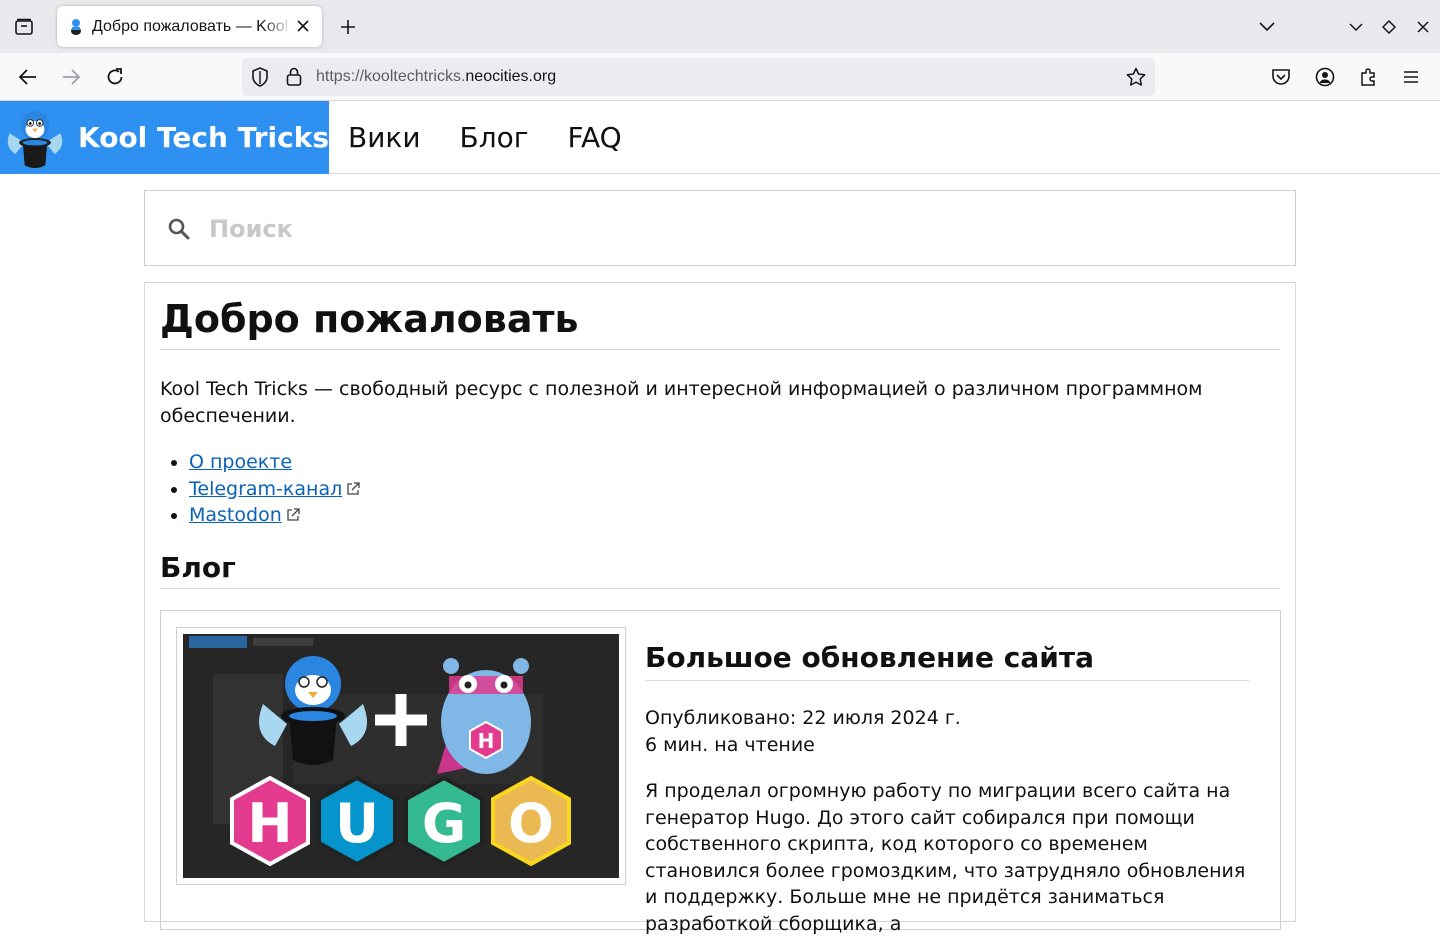 The image size is (1440, 937). Describe the element at coordinates (1325, 77) in the screenshot. I see `account-icon` at that location.